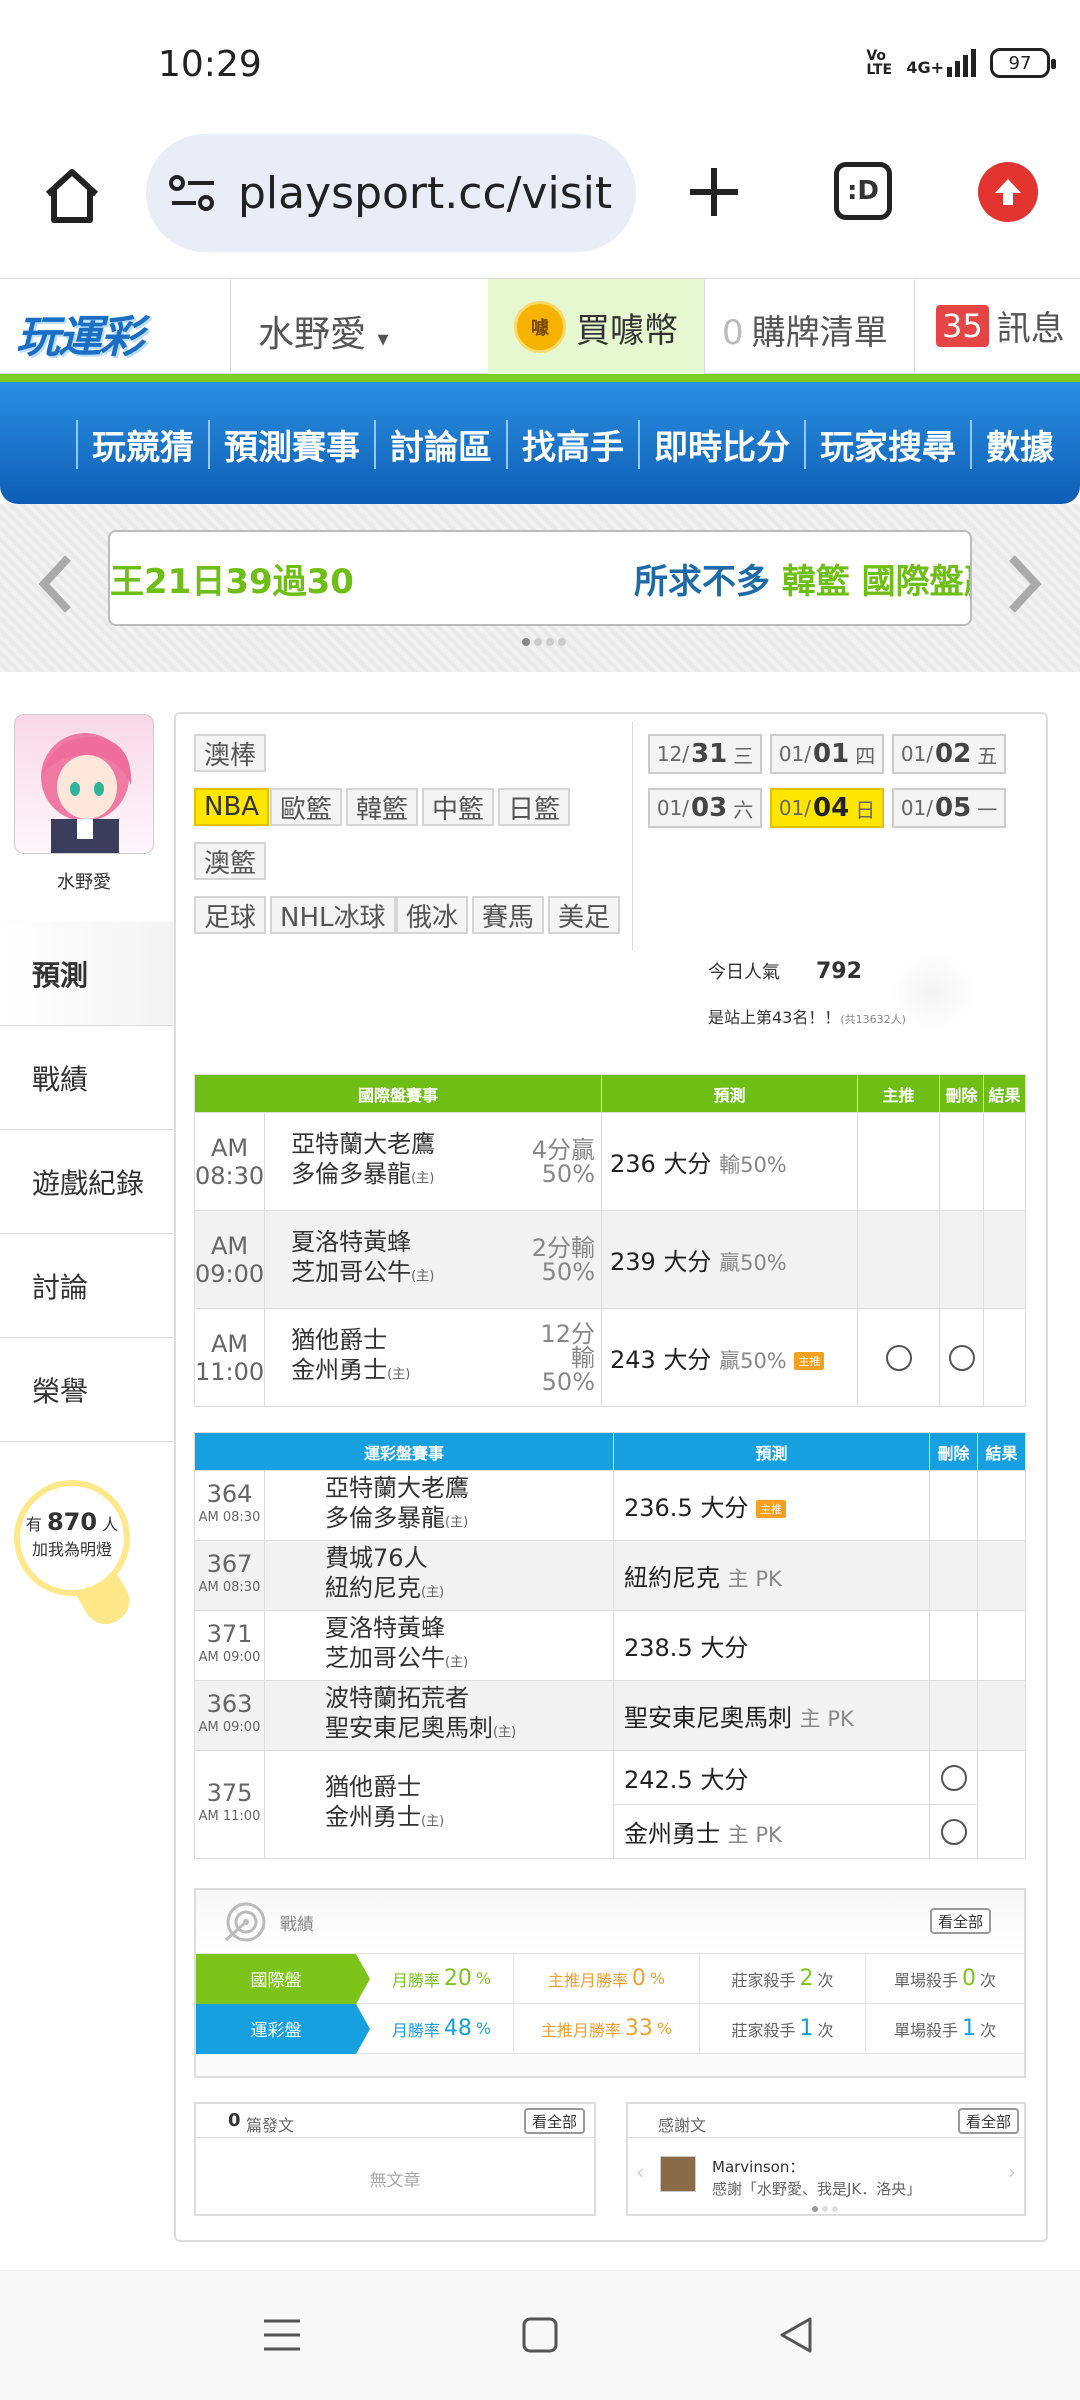 The width and height of the screenshot is (1080, 2400). Describe the element at coordinates (87, 1390) in the screenshot. I see `side-item-honor: 榮譽` at that location.